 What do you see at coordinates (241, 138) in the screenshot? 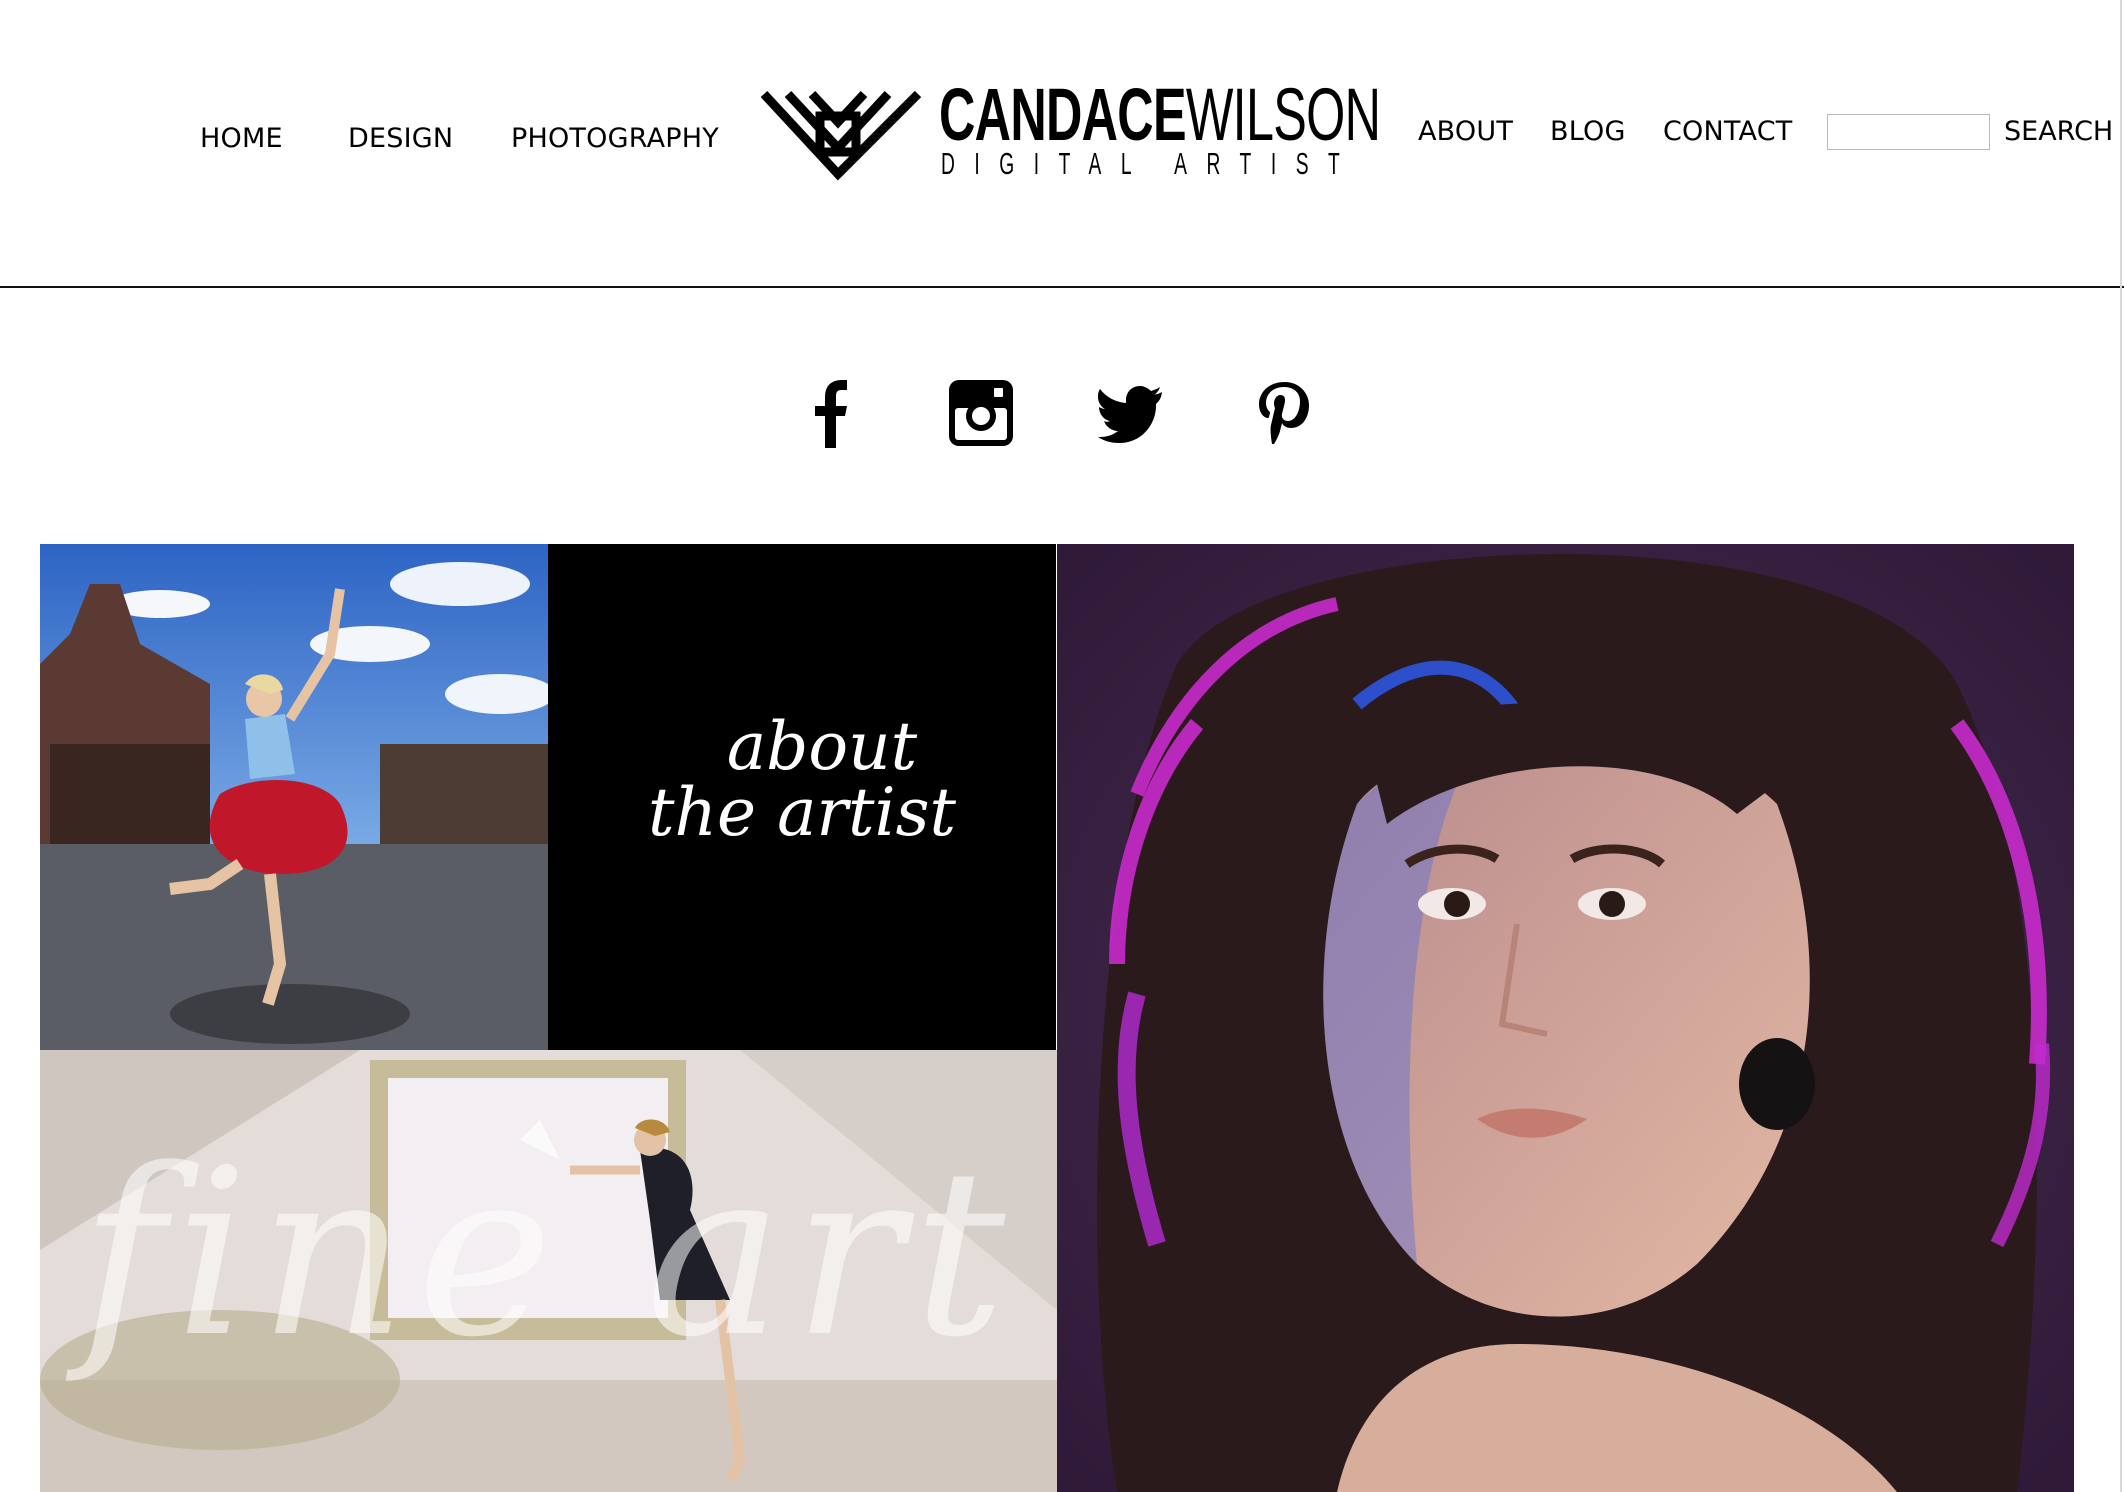
I see `nav-home: HOME` at bounding box center [241, 138].